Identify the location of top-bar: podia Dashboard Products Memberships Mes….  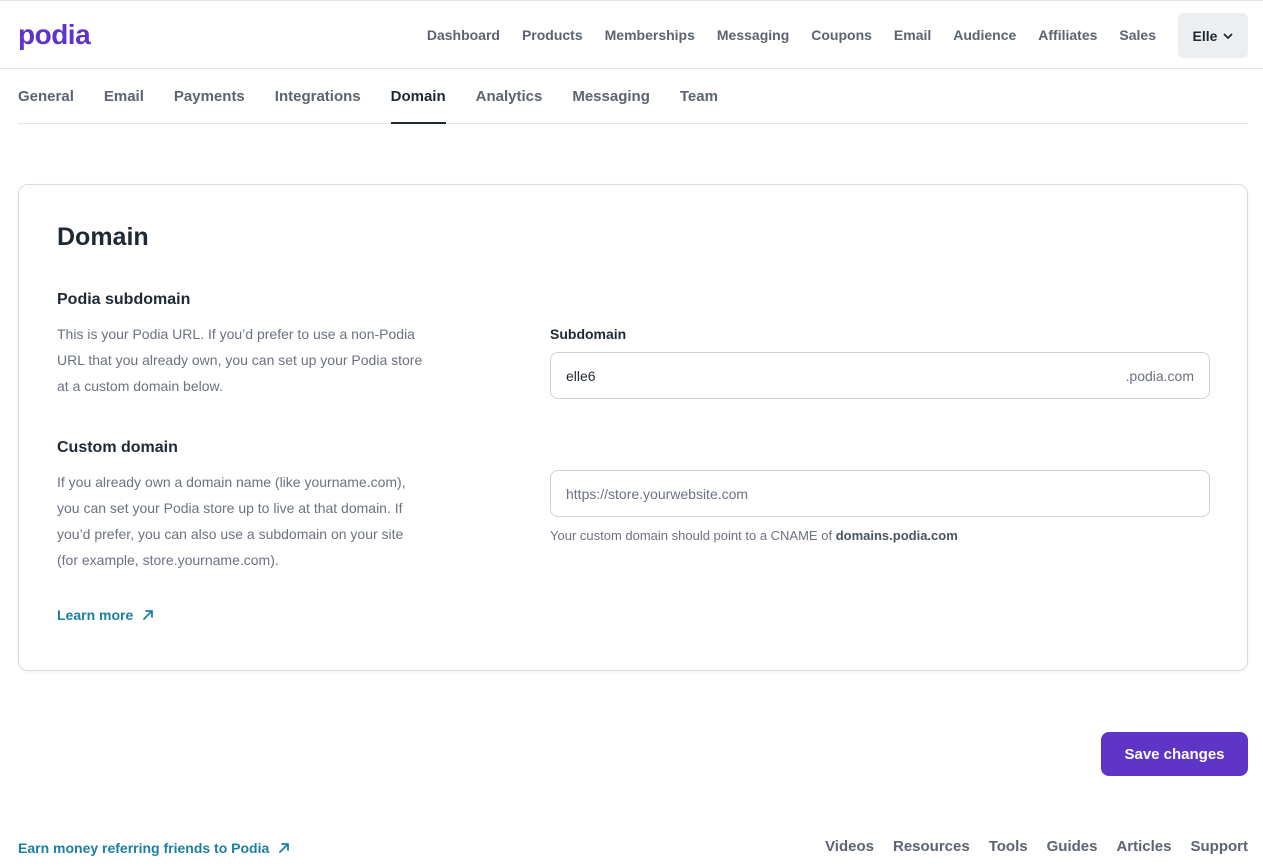
(631, 34).